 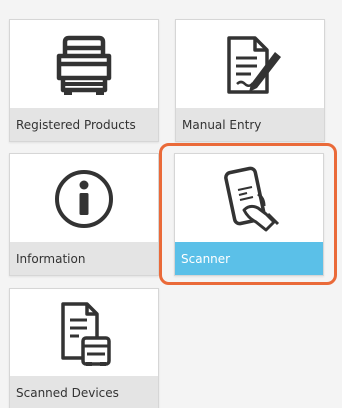 I want to click on manual-entry-icon-area, so click(x=250, y=65).